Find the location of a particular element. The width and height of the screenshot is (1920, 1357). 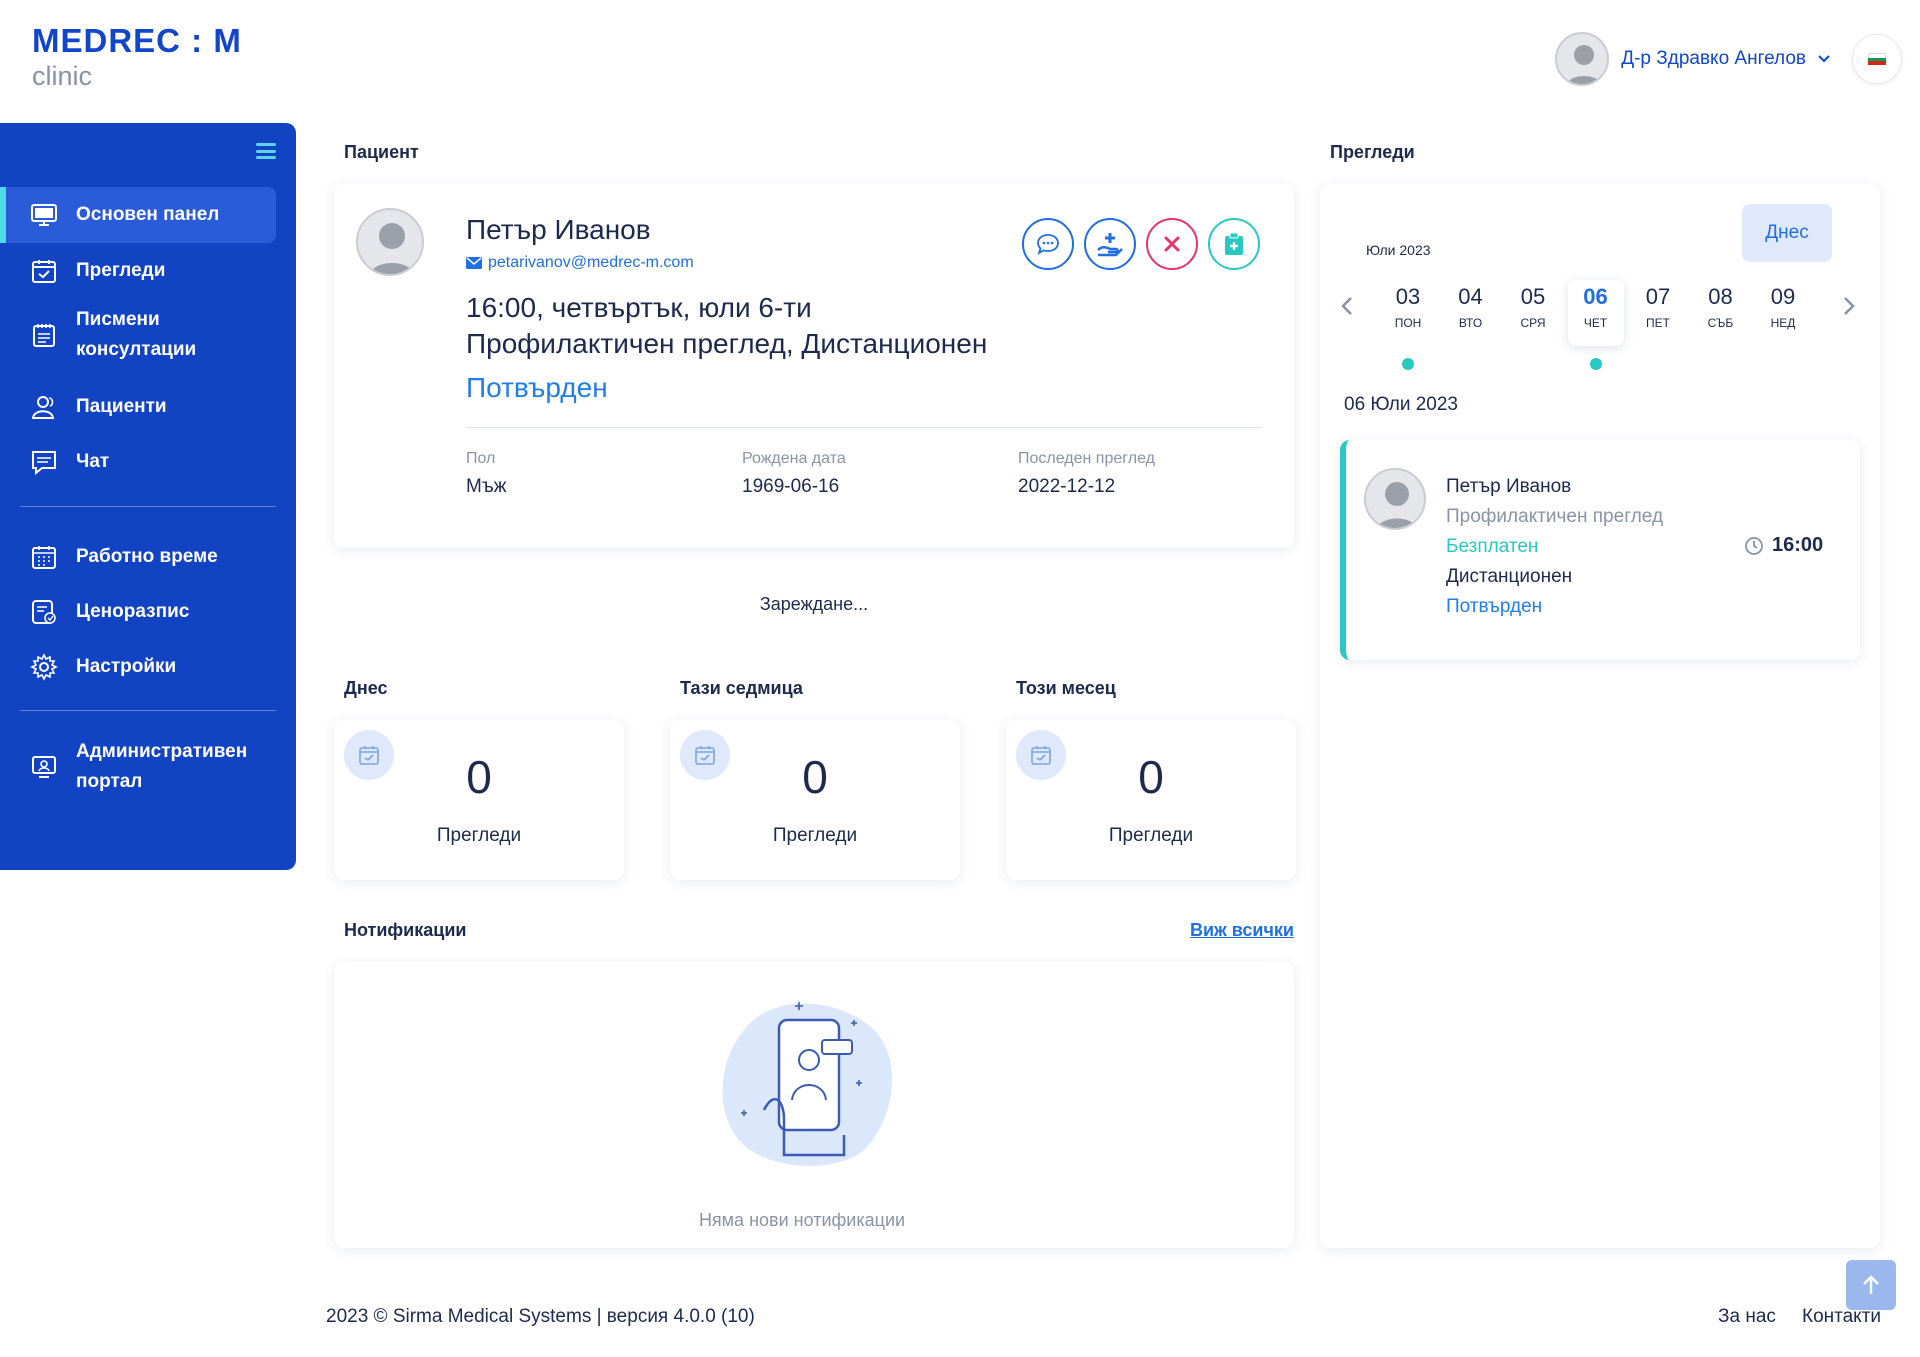

week-day-number: 07 is located at coordinates (1658, 296).